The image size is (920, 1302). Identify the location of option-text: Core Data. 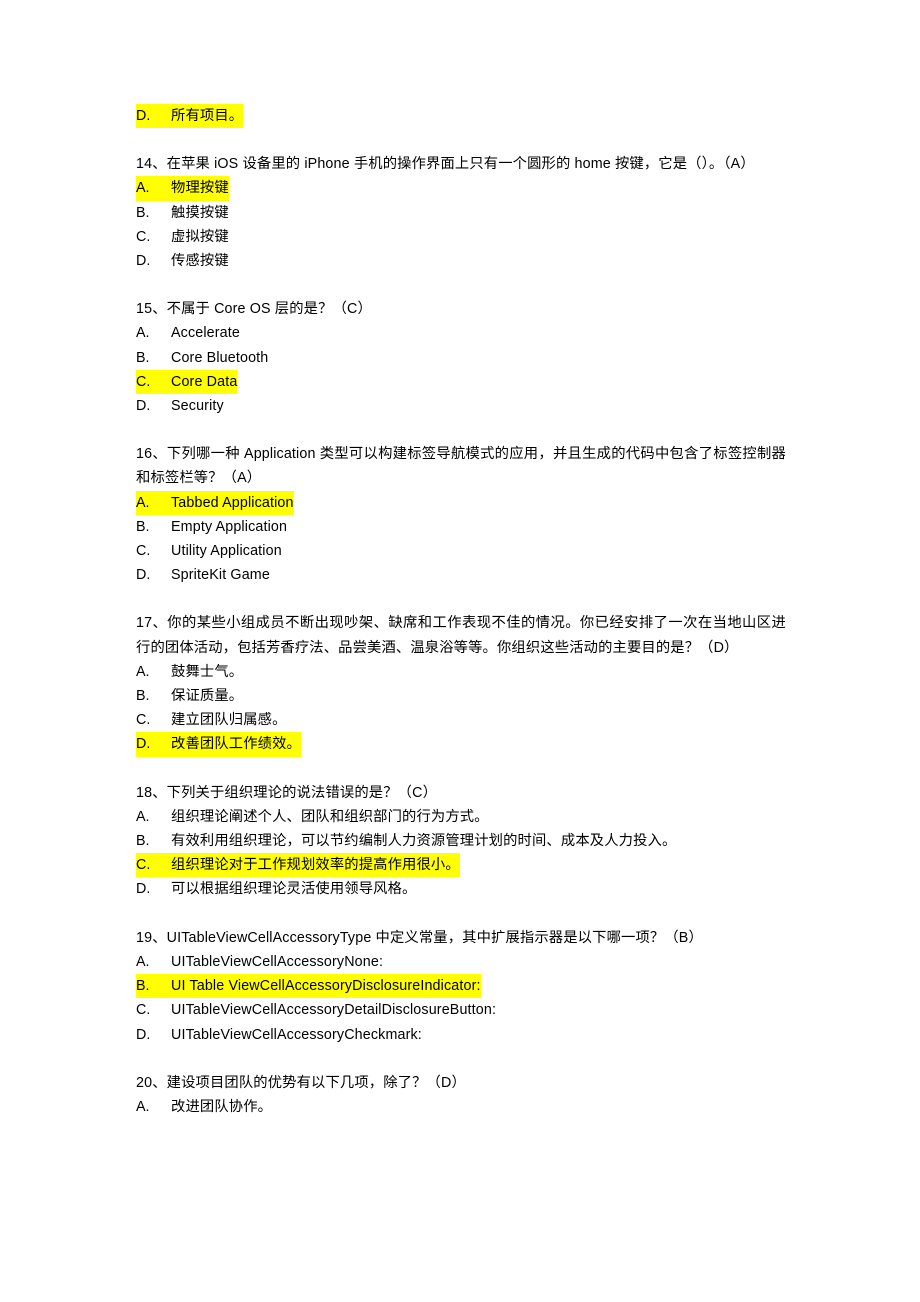
(204, 381).